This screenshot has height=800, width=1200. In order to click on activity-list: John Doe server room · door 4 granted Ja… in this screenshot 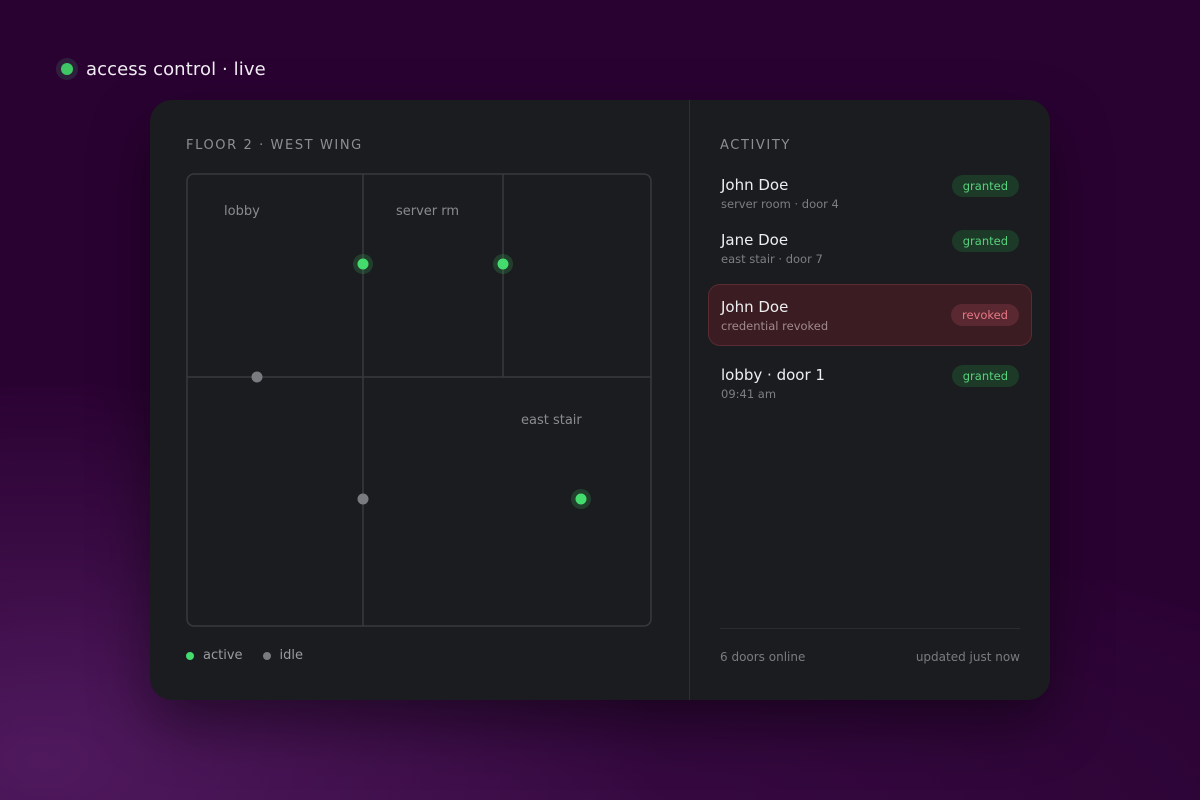, I will do `click(870, 290)`.